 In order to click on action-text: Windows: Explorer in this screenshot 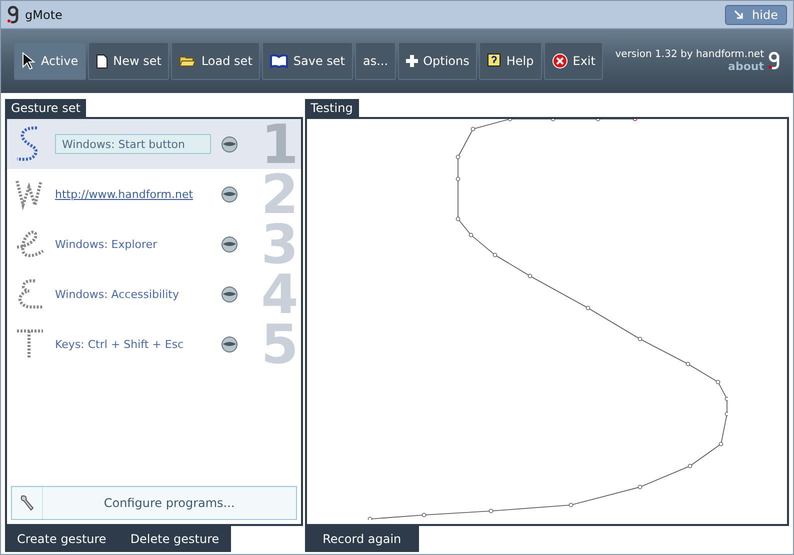, I will do `click(106, 244)`.